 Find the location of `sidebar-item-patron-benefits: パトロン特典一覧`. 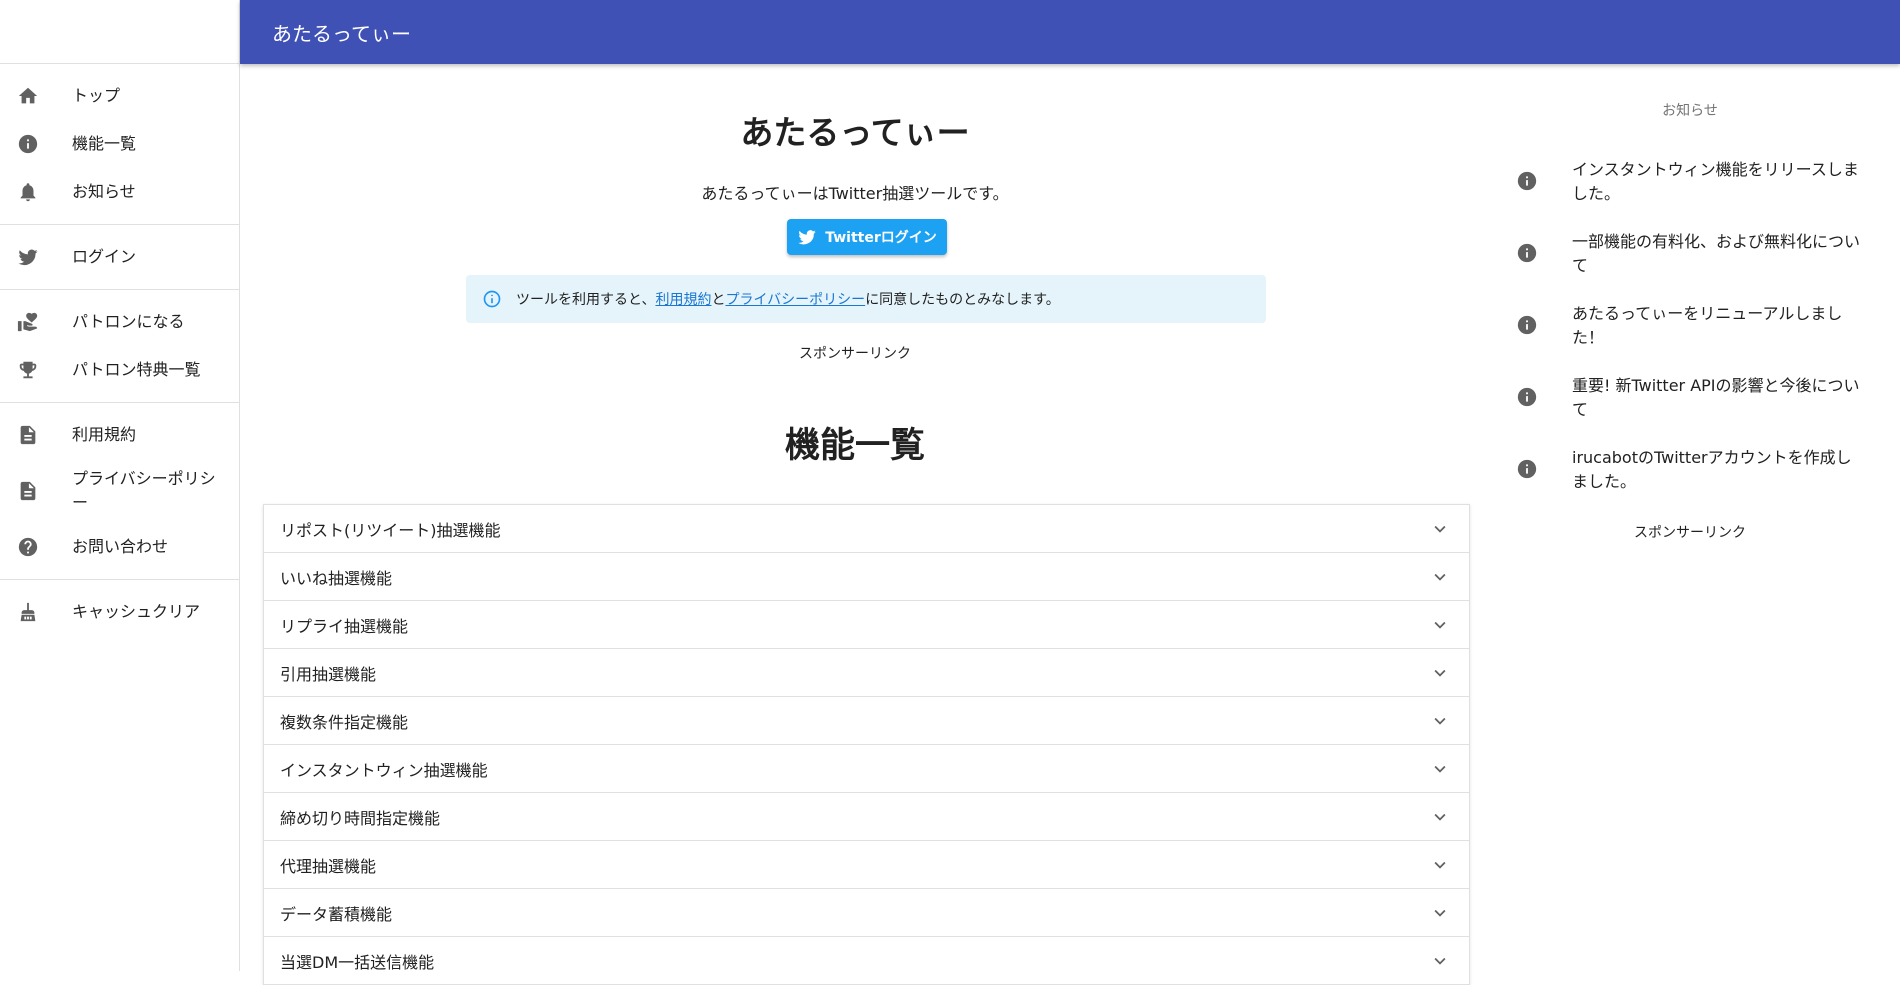

sidebar-item-patron-benefits: パトロン特典一覧 is located at coordinates (119, 370).